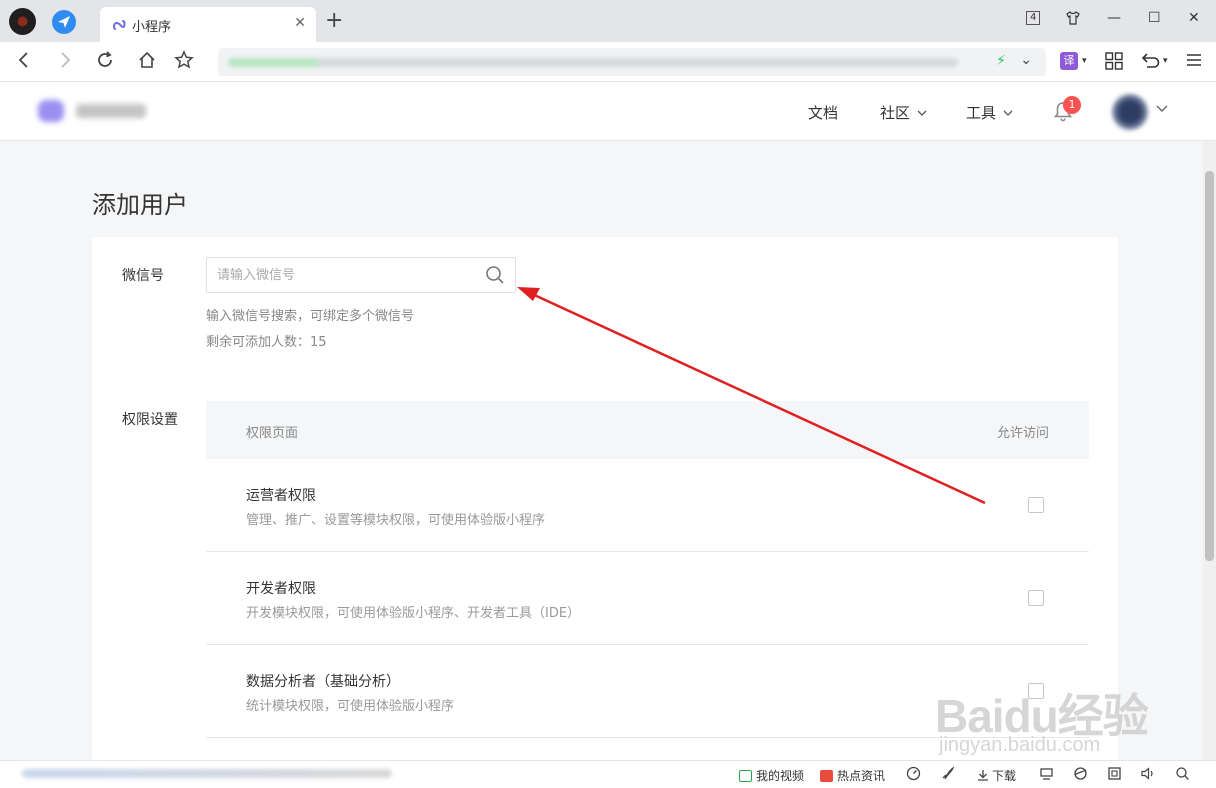 The height and width of the screenshot is (788, 1216). Describe the element at coordinates (65, 62) in the screenshot. I see `forward-icon` at that location.